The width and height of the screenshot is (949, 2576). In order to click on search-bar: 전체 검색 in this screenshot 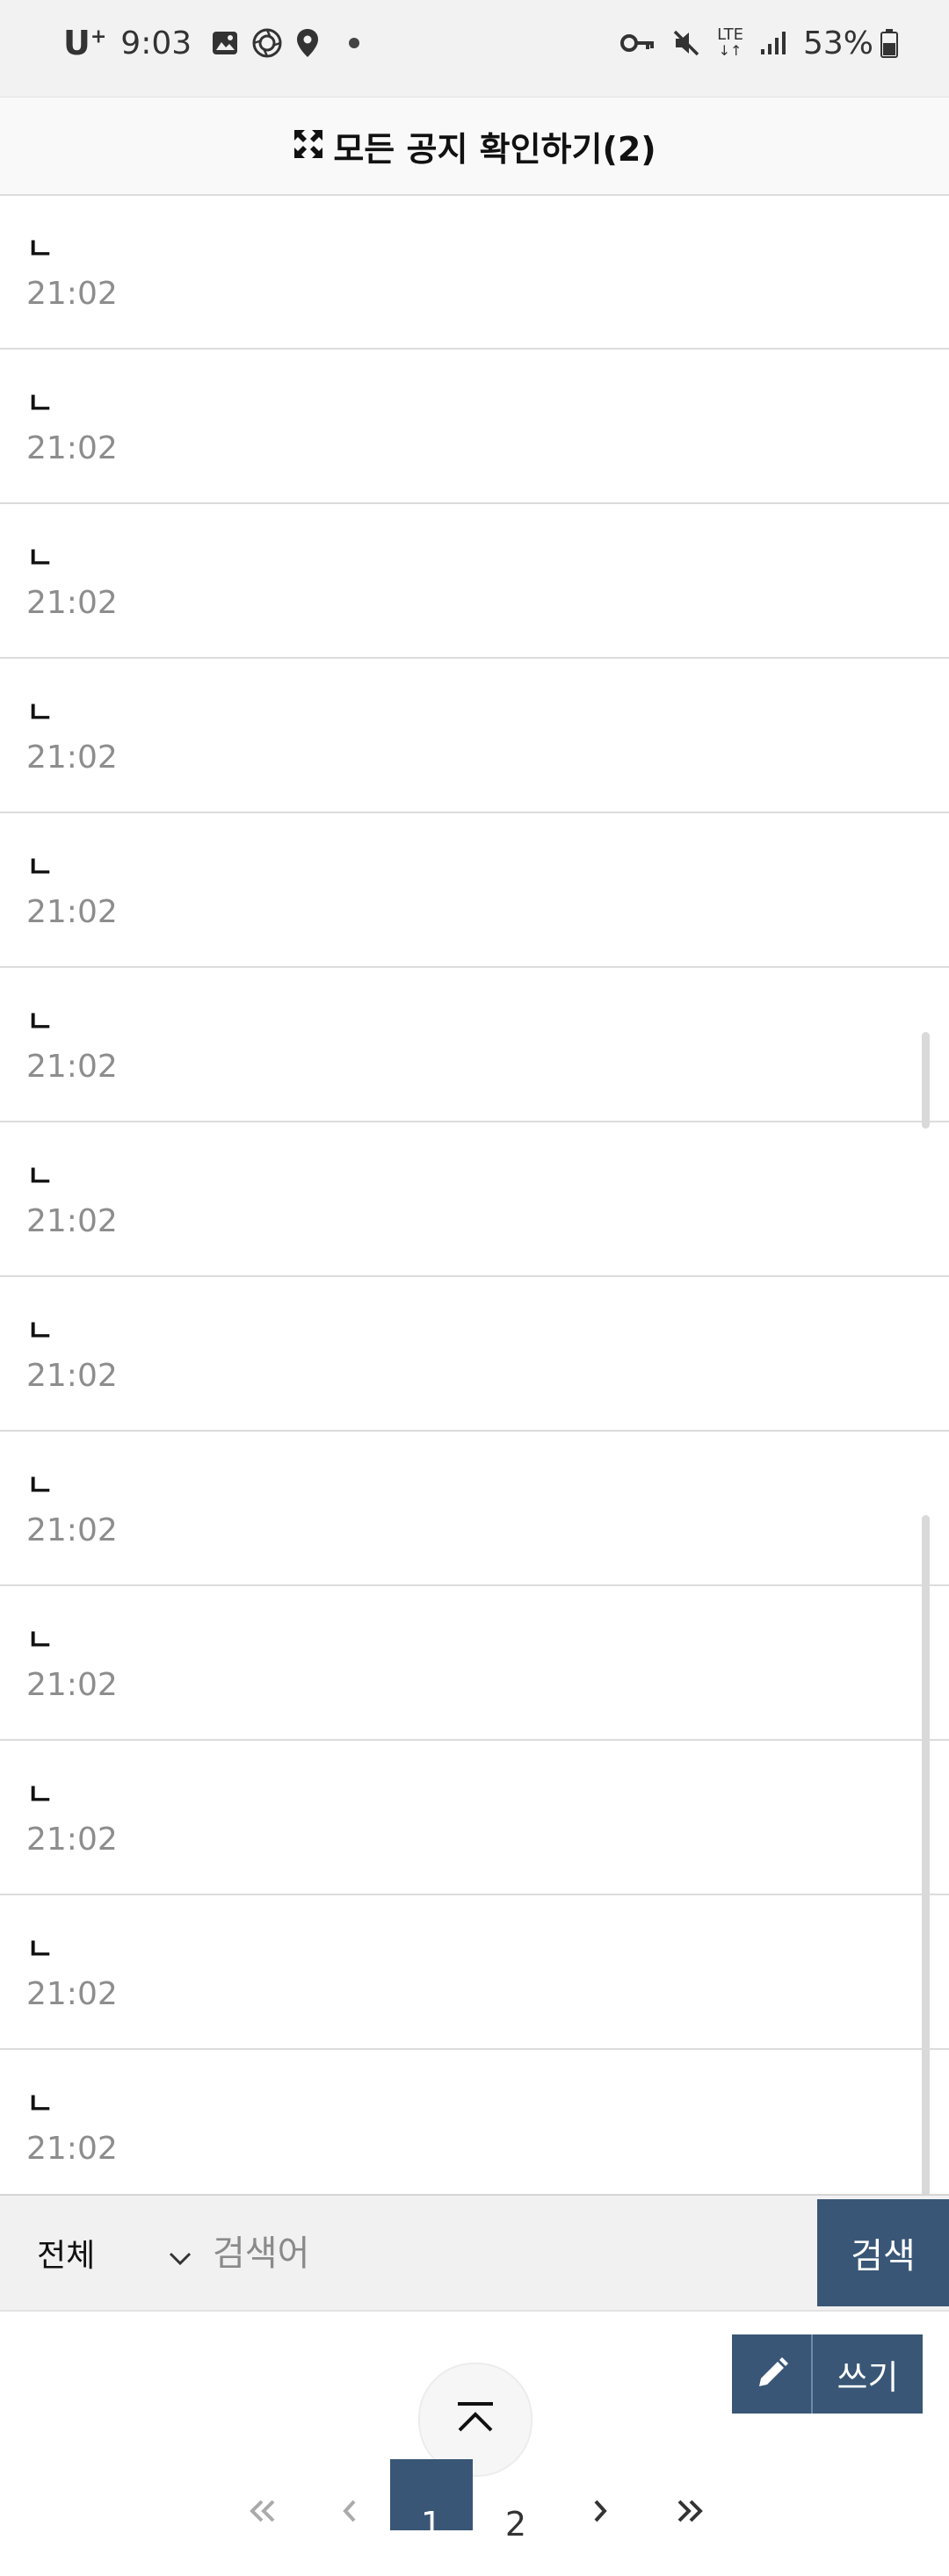, I will do `click(474, 2253)`.